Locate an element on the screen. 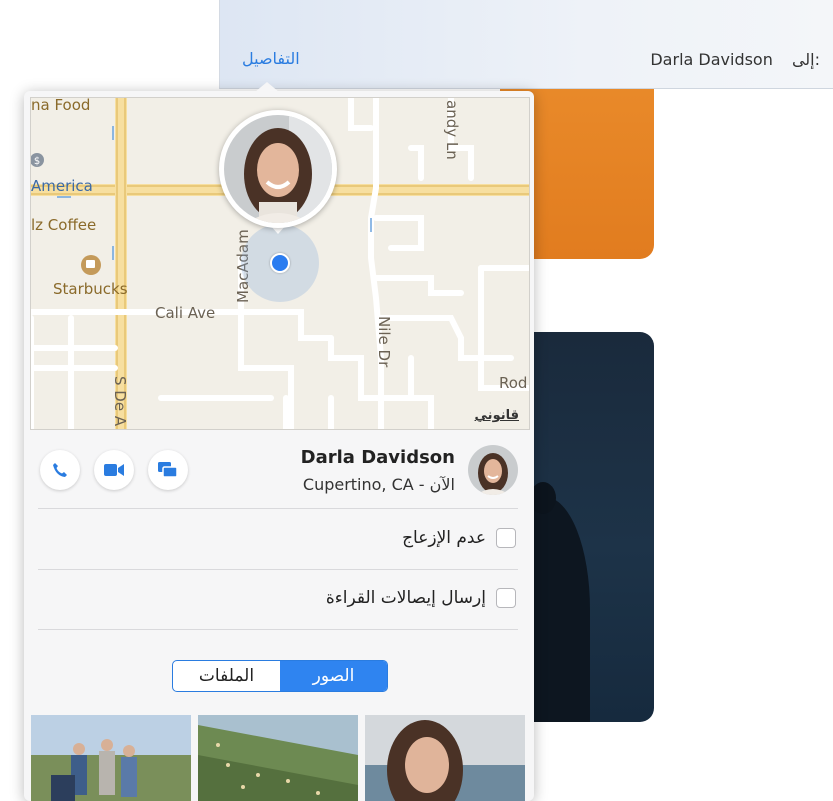 This screenshot has width=833, height=801. contact-name: Darla Davidson is located at coordinates (377, 457).